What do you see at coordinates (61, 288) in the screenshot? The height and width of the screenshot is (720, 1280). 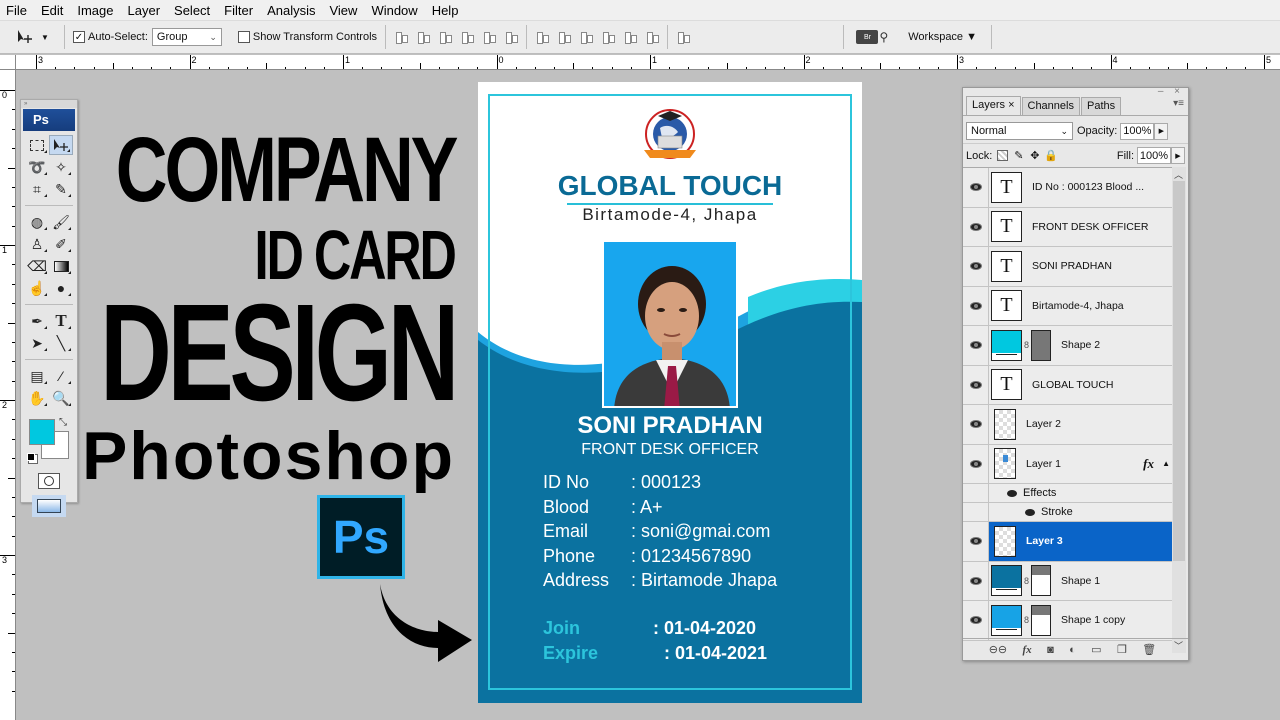 I see `dodge-tool: ●` at bounding box center [61, 288].